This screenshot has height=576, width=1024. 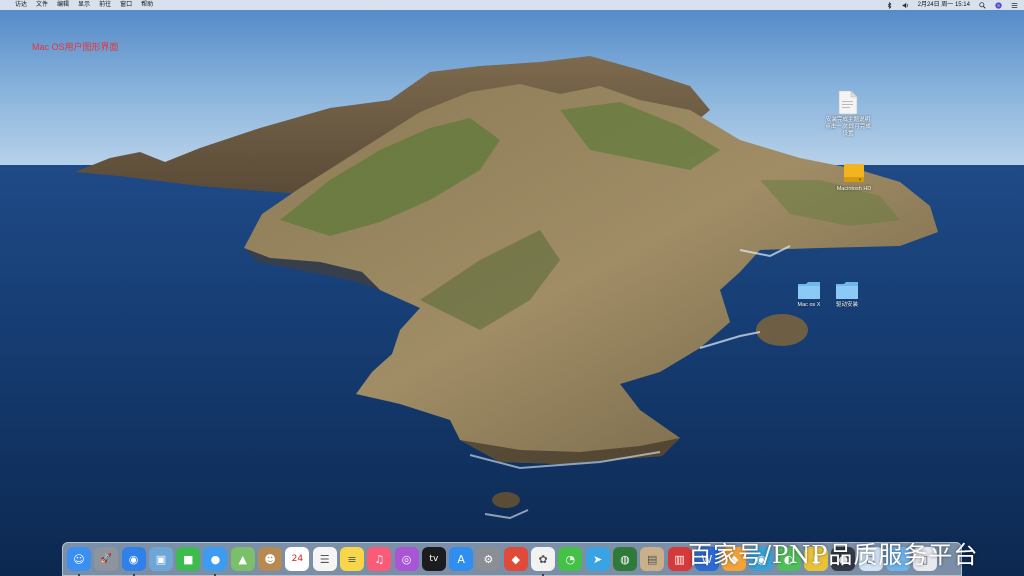 I want to click on dock-wechat-icon: ◔, so click(x=570, y=559).